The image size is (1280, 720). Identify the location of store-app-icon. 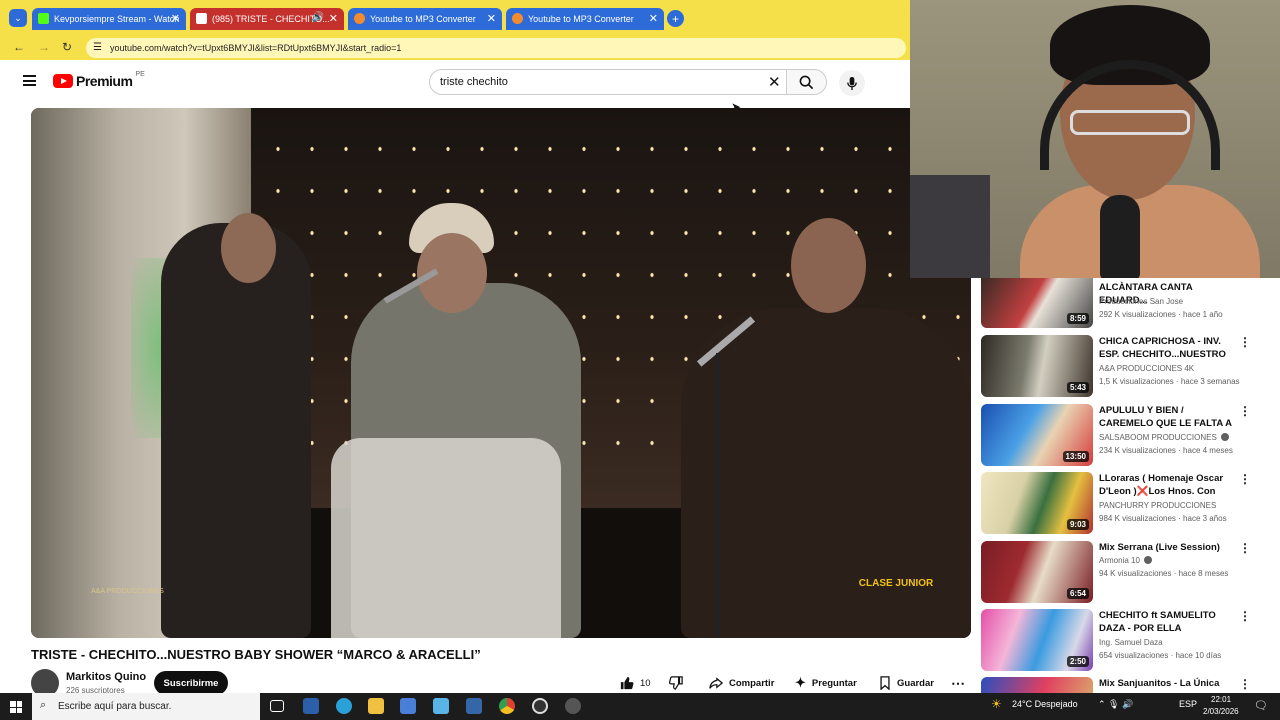
(408, 706).